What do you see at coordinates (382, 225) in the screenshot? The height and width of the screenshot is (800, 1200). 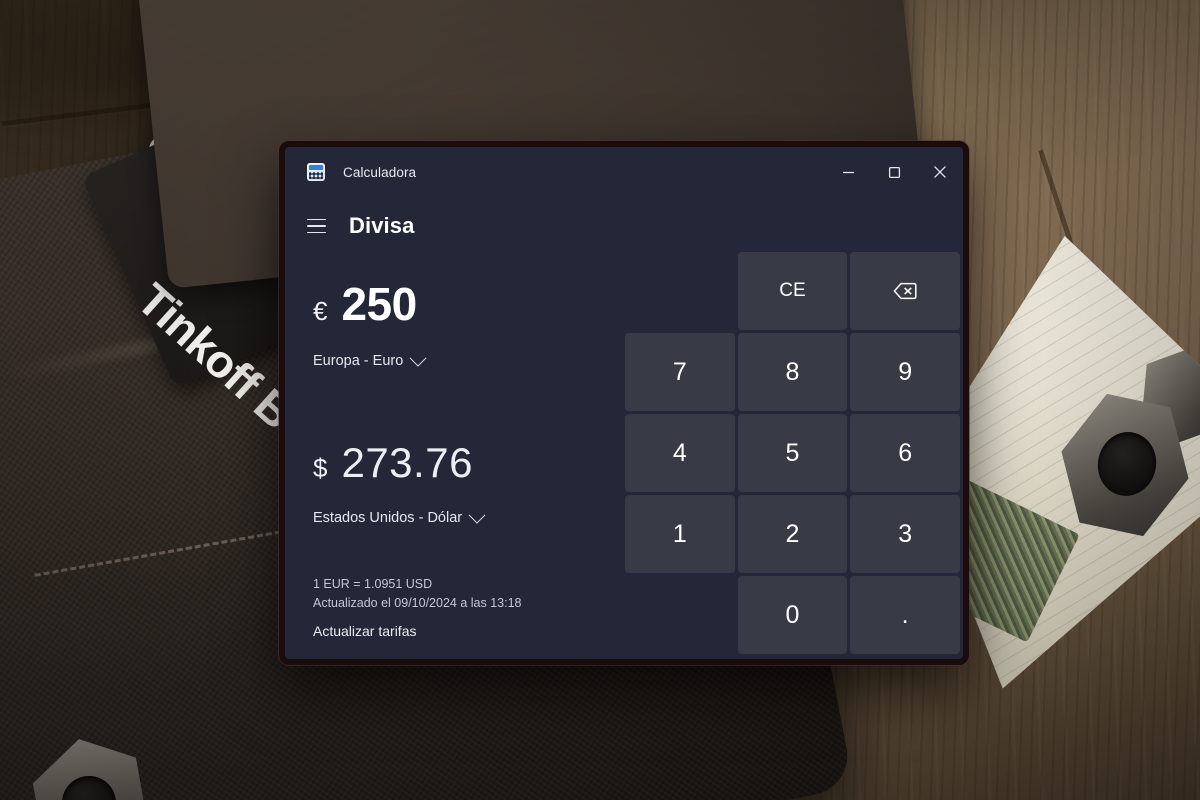 I see `page-title: Divisa` at bounding box center [382, 225].